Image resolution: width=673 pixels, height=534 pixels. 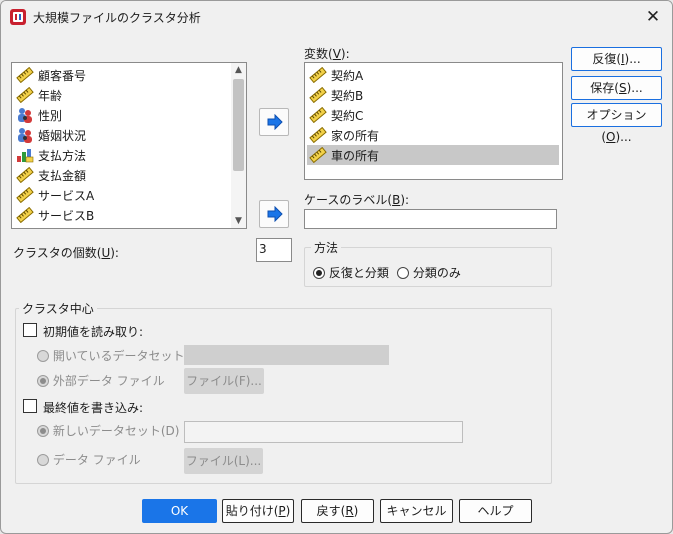 What do you see at coordinates (121, 175) in the screenshot?
I see `source-list-item: 支払金額` at bounding box center [121, 175].